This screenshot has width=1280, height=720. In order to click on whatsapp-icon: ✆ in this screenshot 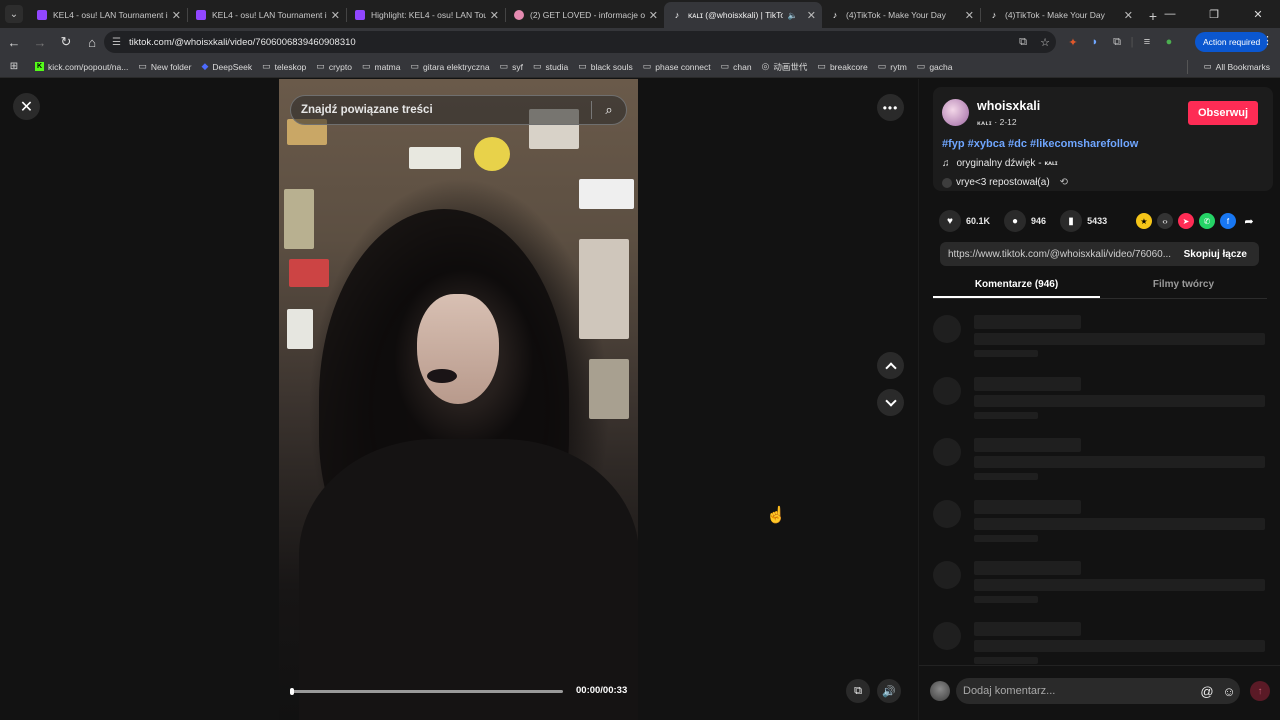, I will do `click(1207, 221)`.